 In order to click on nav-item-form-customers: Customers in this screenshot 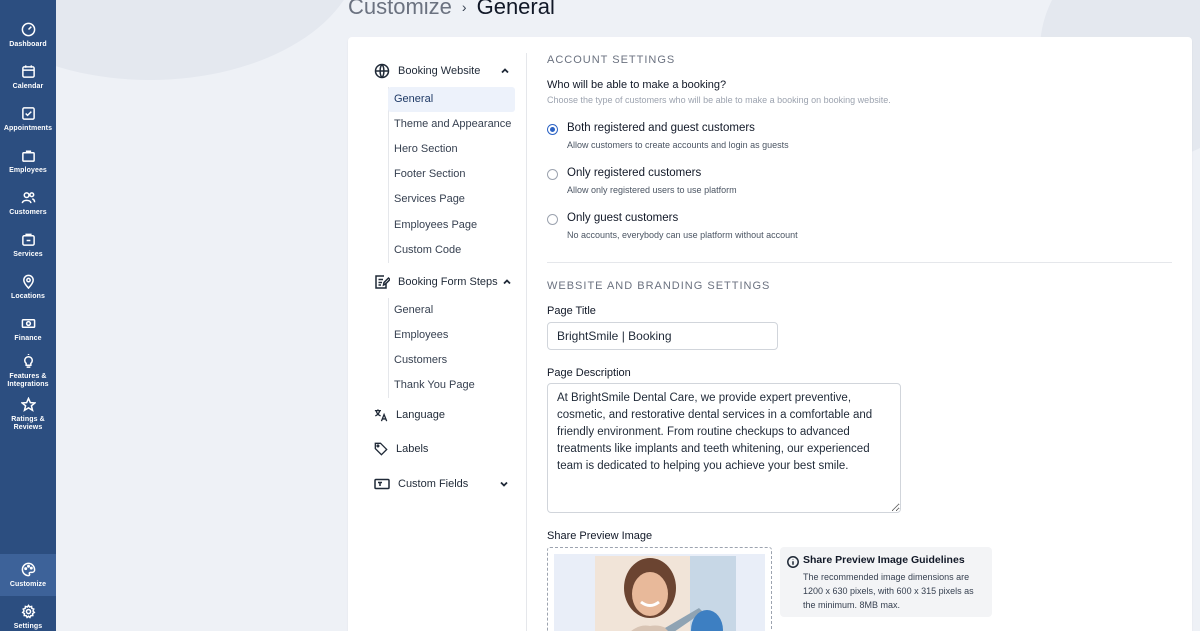, I will do `click(451, 360)`.